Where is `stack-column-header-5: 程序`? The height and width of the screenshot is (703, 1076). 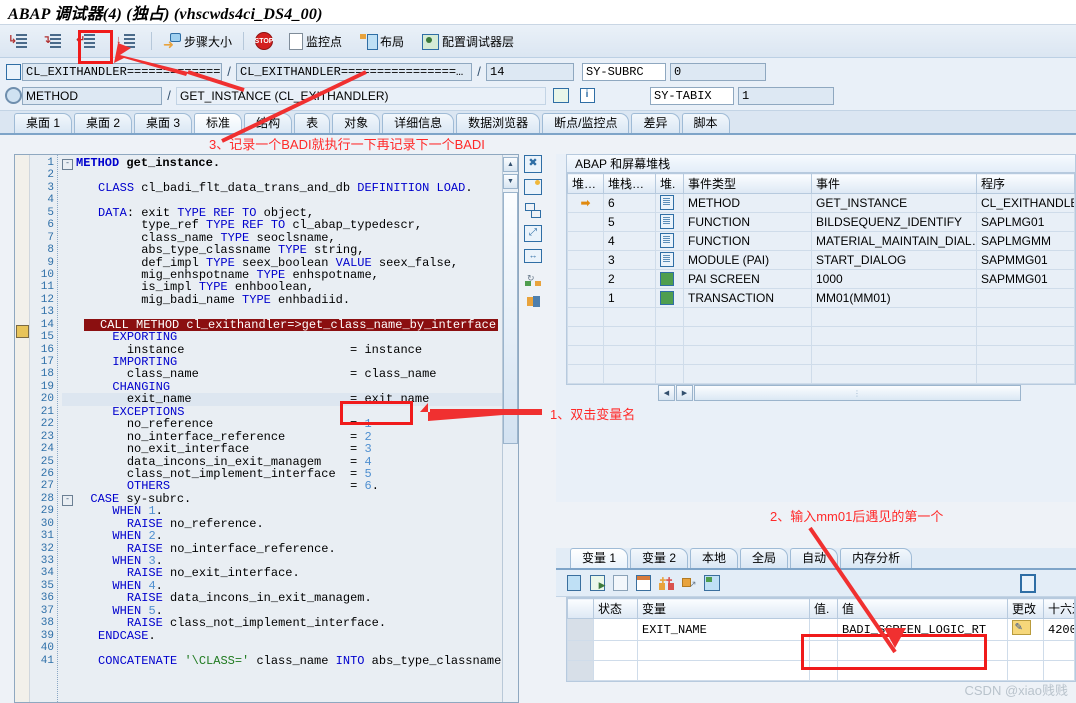 stack-column-header-5: 程序 is located at coordinates (1025, 183).